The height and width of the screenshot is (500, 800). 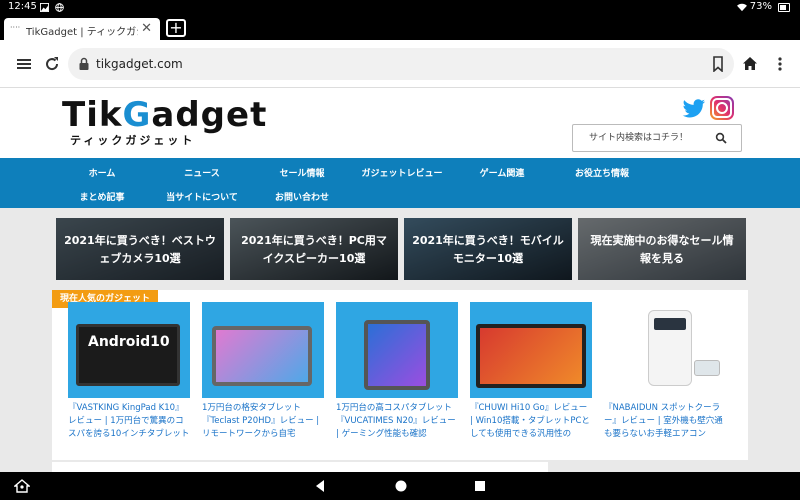 What do you see at coordinates (44, 7) in the screenshot?
I see `image-notification-icon` at bounding box center [44, 7].